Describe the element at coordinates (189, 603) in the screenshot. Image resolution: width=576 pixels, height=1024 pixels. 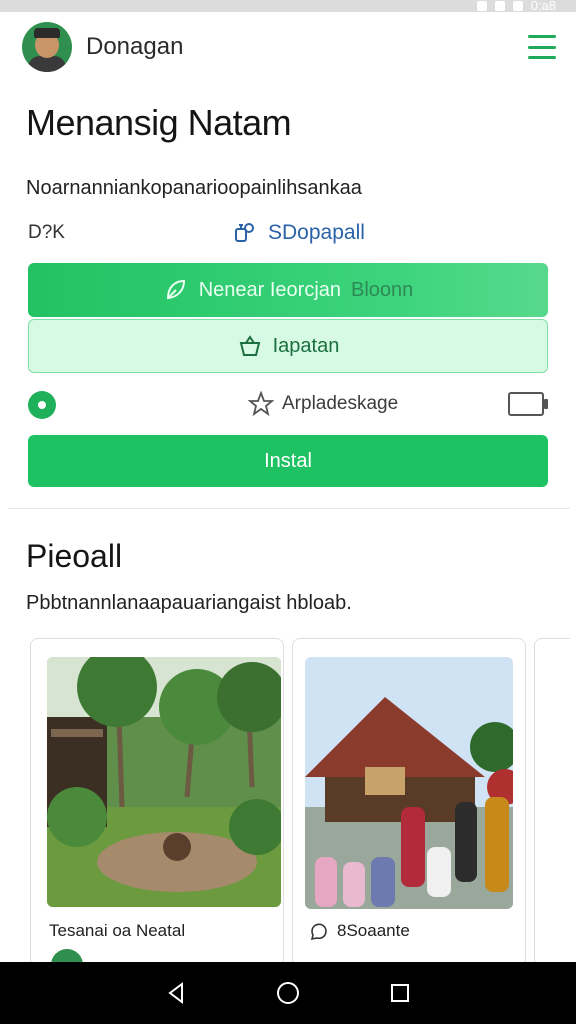
I see `gallery-subtitle: Pbbtnannlanaapauariangaist hbloab.` at that location.